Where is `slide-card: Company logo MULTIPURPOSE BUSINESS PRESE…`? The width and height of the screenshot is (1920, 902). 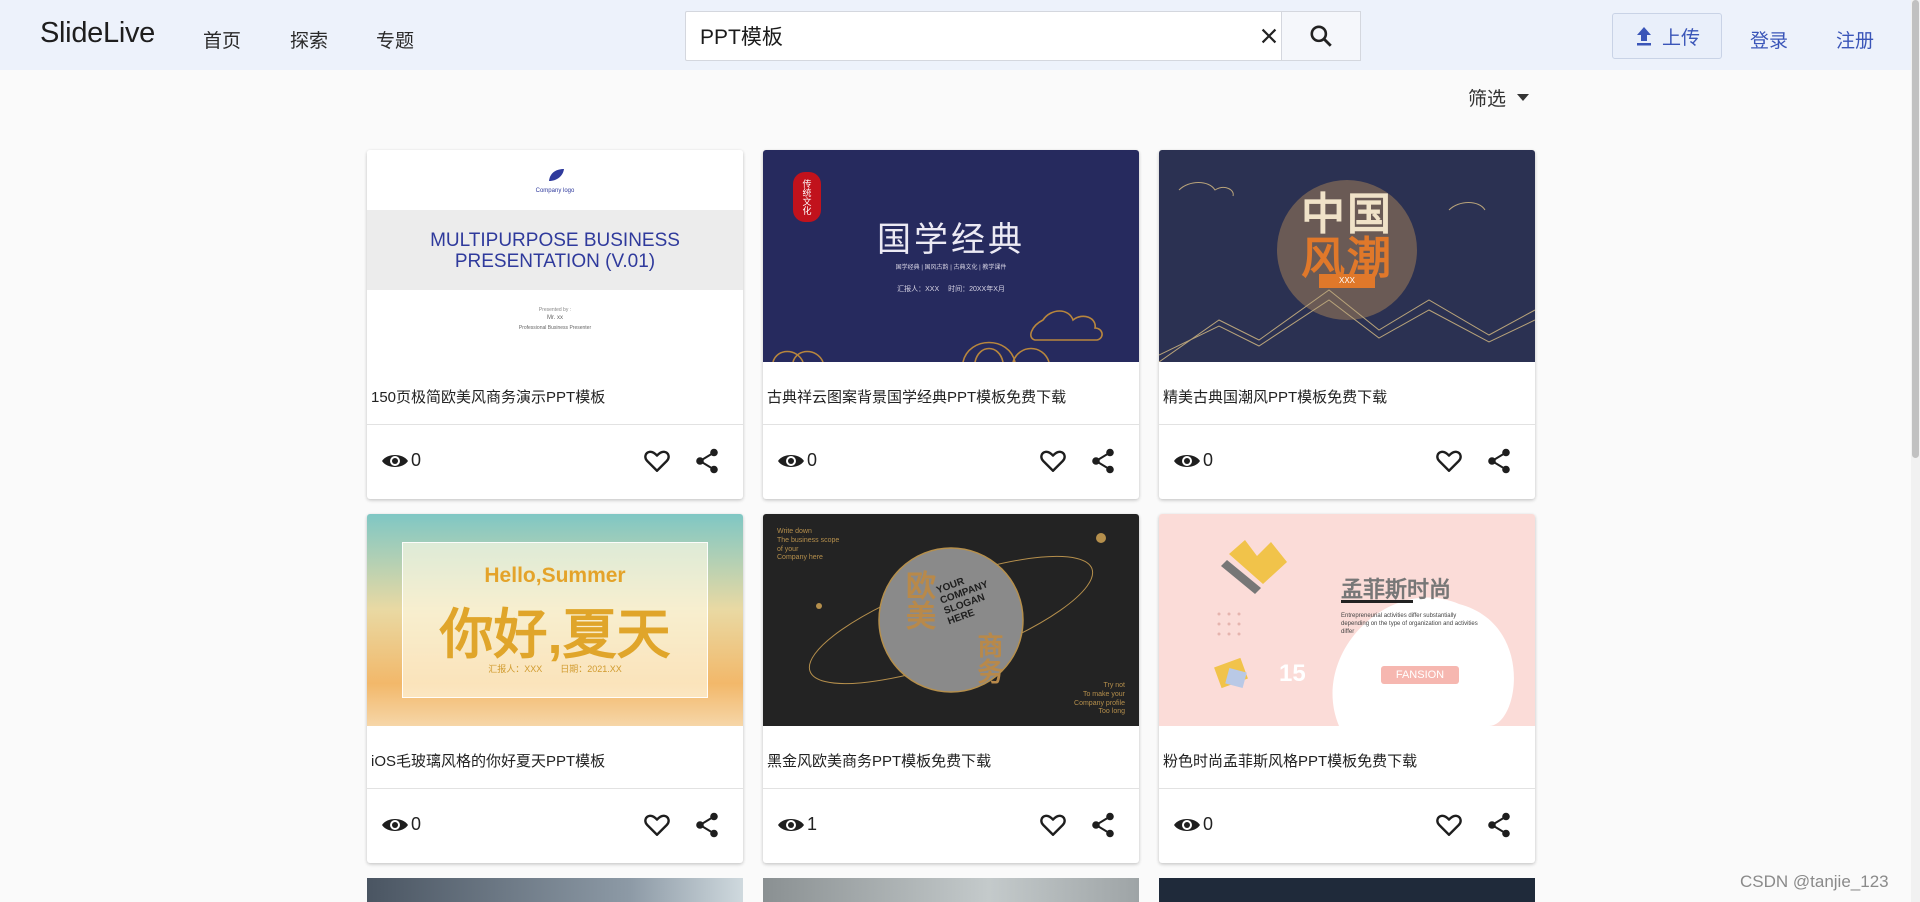
slide-card: Company logo MULTIPURPOSE BUSINESS PRESE… is located at coordinates (555, 324).